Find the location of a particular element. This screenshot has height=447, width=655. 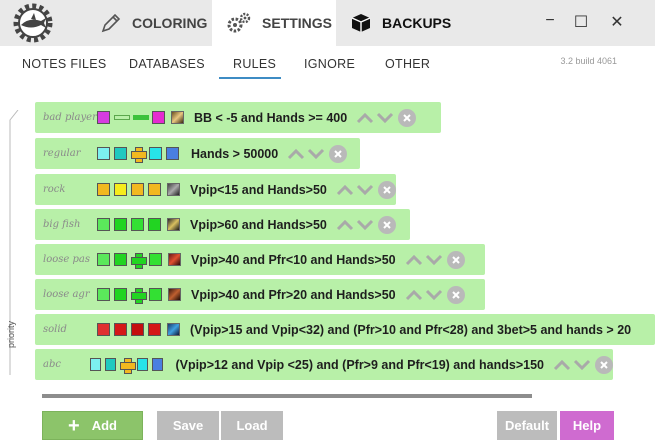

tab-backups: BACKUPS is located at coordinates (401, 23).